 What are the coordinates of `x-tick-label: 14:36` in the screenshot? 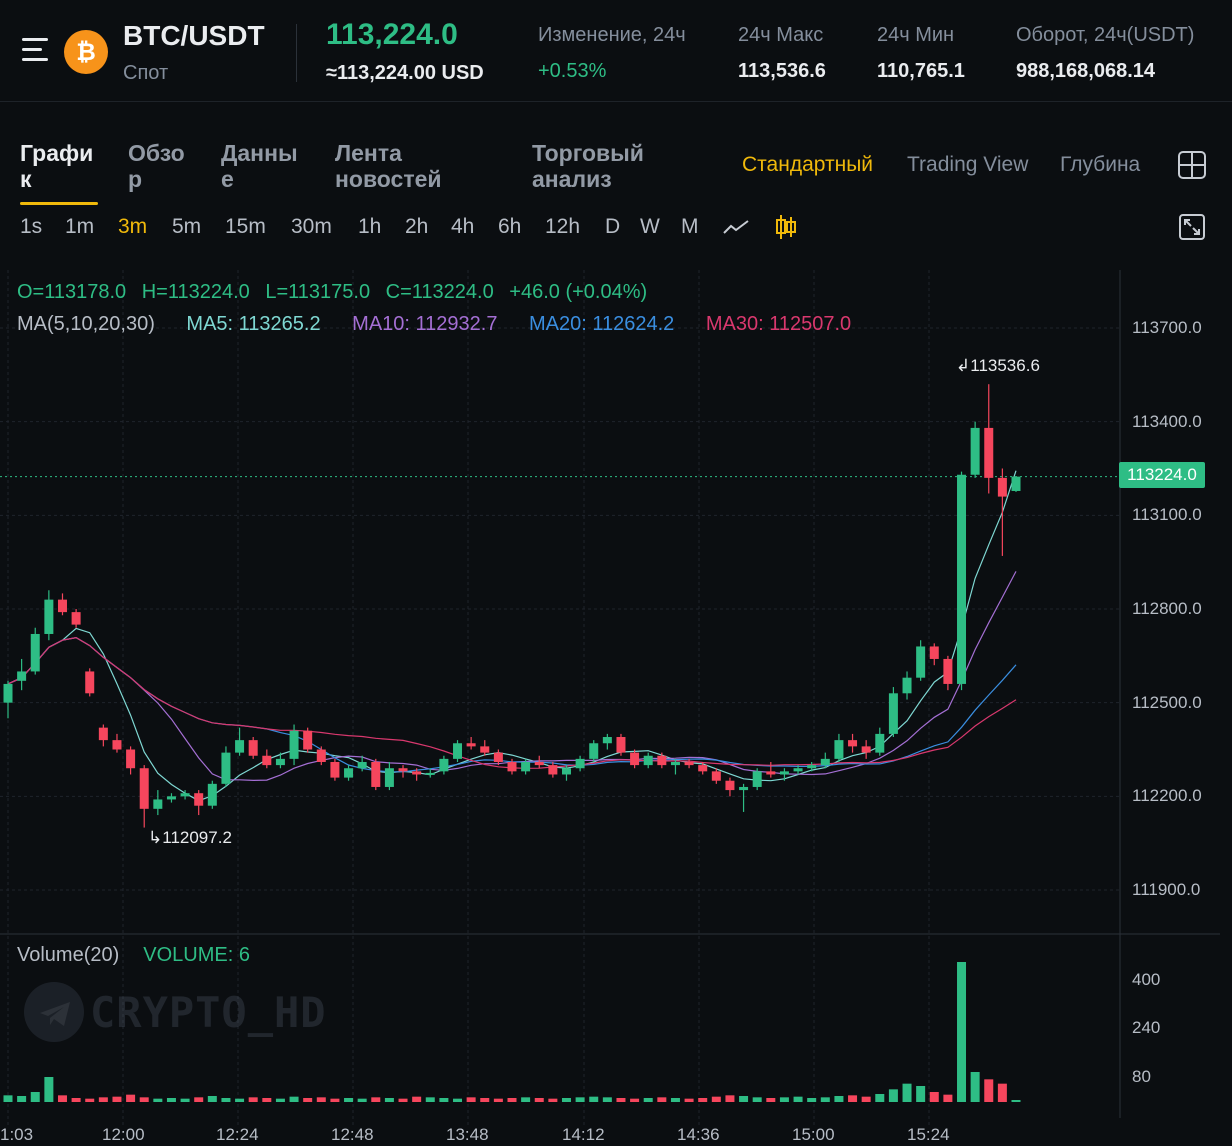 It's located at (698, 1134).